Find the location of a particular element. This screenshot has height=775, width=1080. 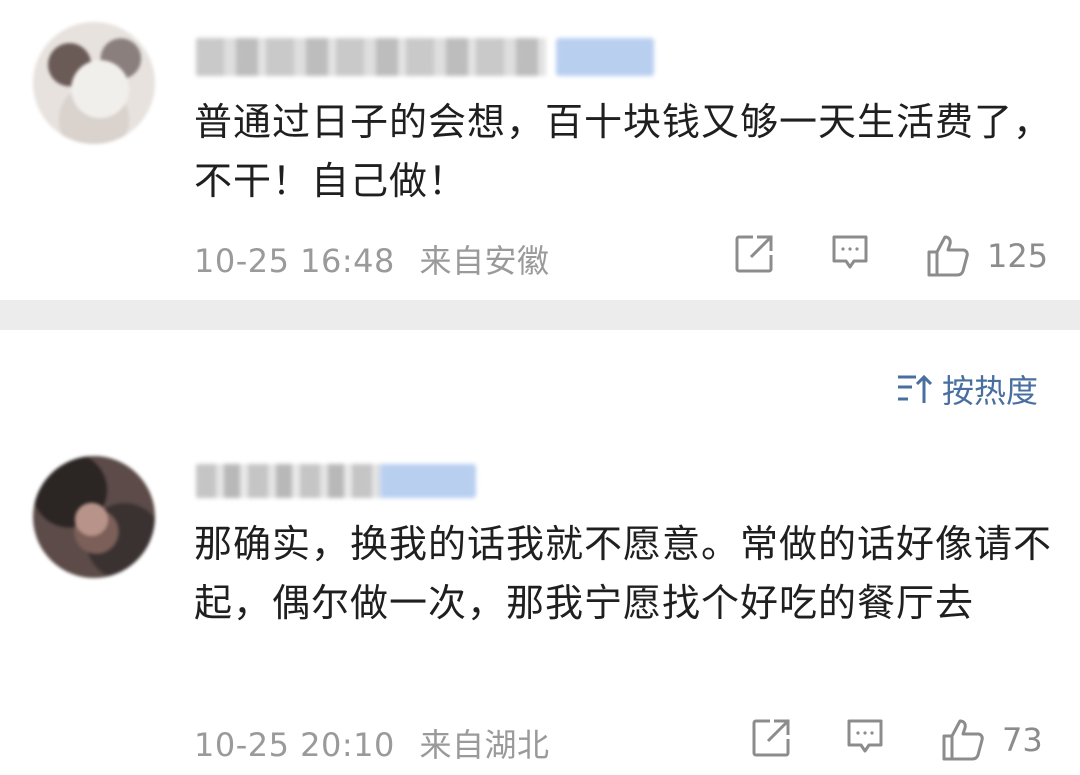

comment-time: 10-25 20:10 is located at coordinates (294, 745).